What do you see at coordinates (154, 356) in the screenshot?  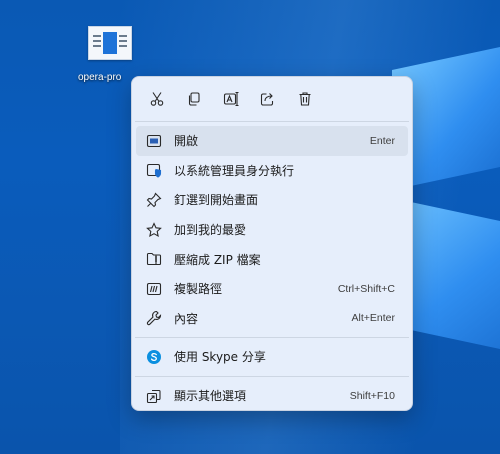 I see `skype-icon` at bounding box center [154, 356].